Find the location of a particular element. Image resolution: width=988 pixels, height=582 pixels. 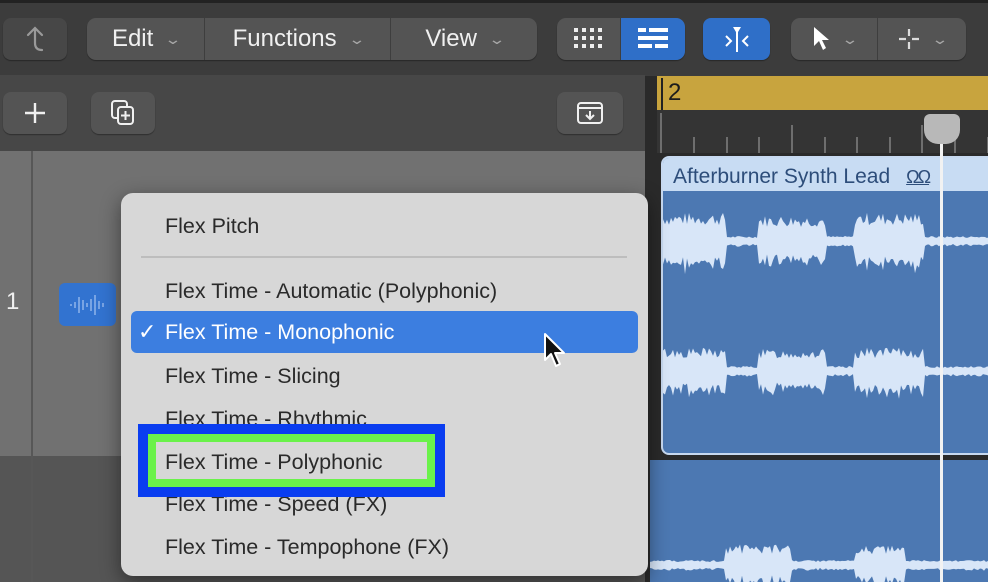

menu-item-label: Flex Pitch is located at coordinates (212, 225).